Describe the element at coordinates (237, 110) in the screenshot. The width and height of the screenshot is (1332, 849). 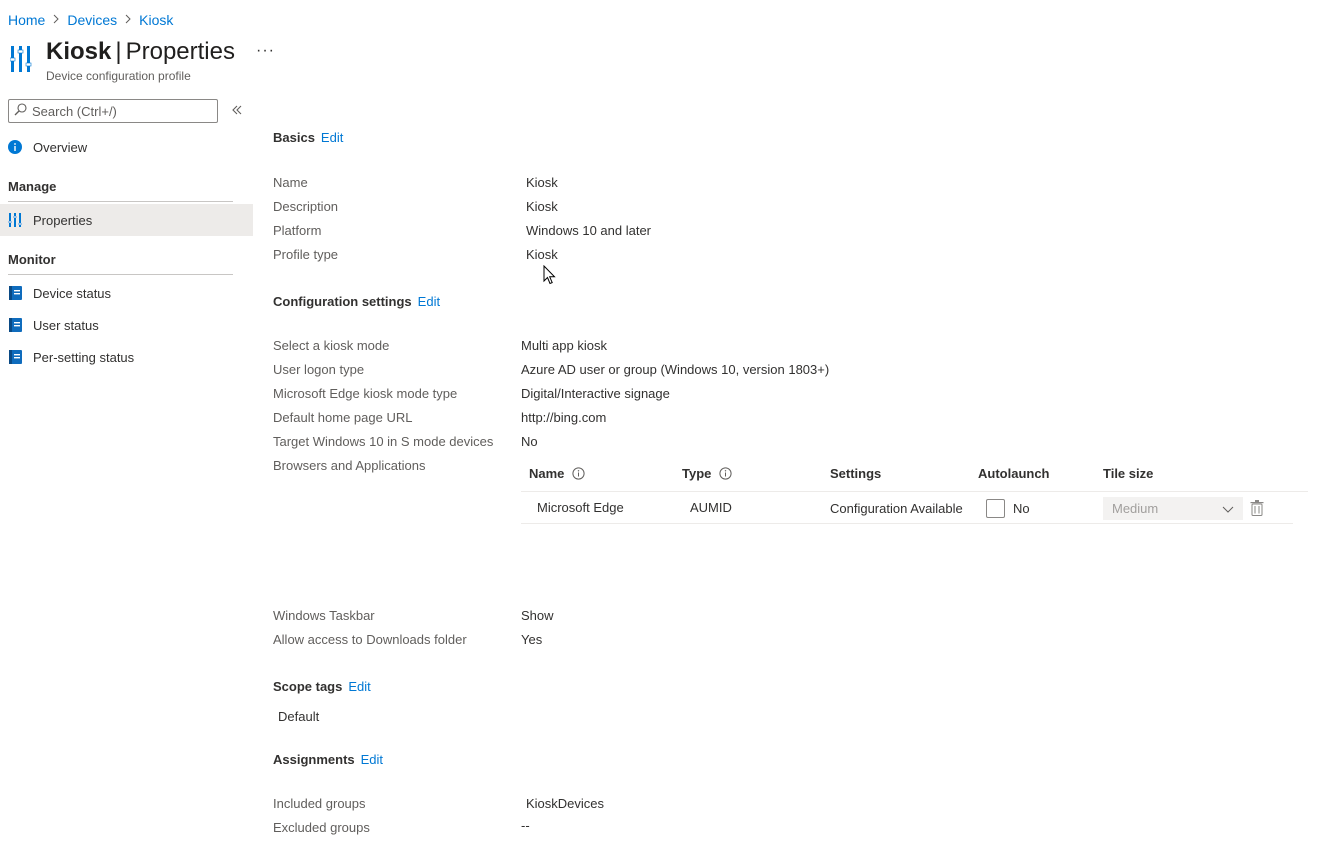
I see `collapse-sidebar-button` at that location.